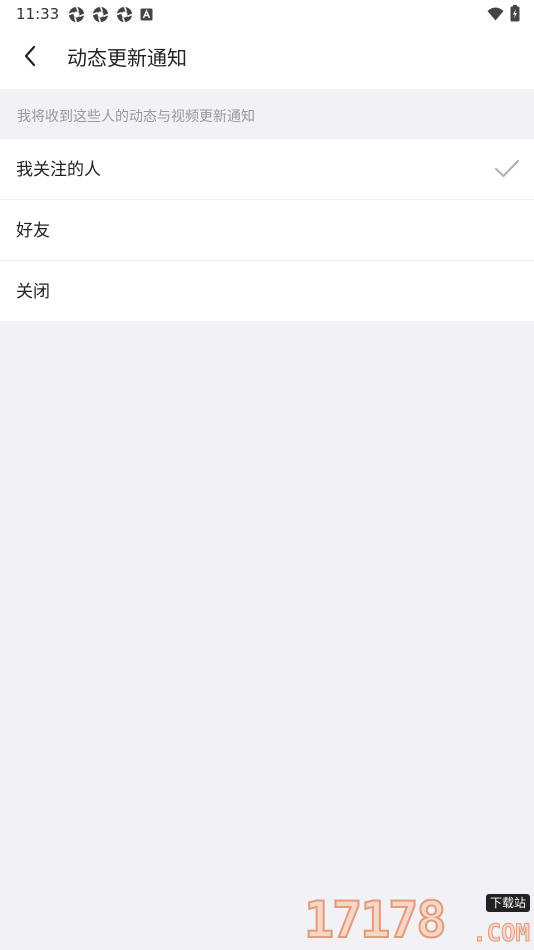  I want to click on option-label: 好友, so click(33, 231).